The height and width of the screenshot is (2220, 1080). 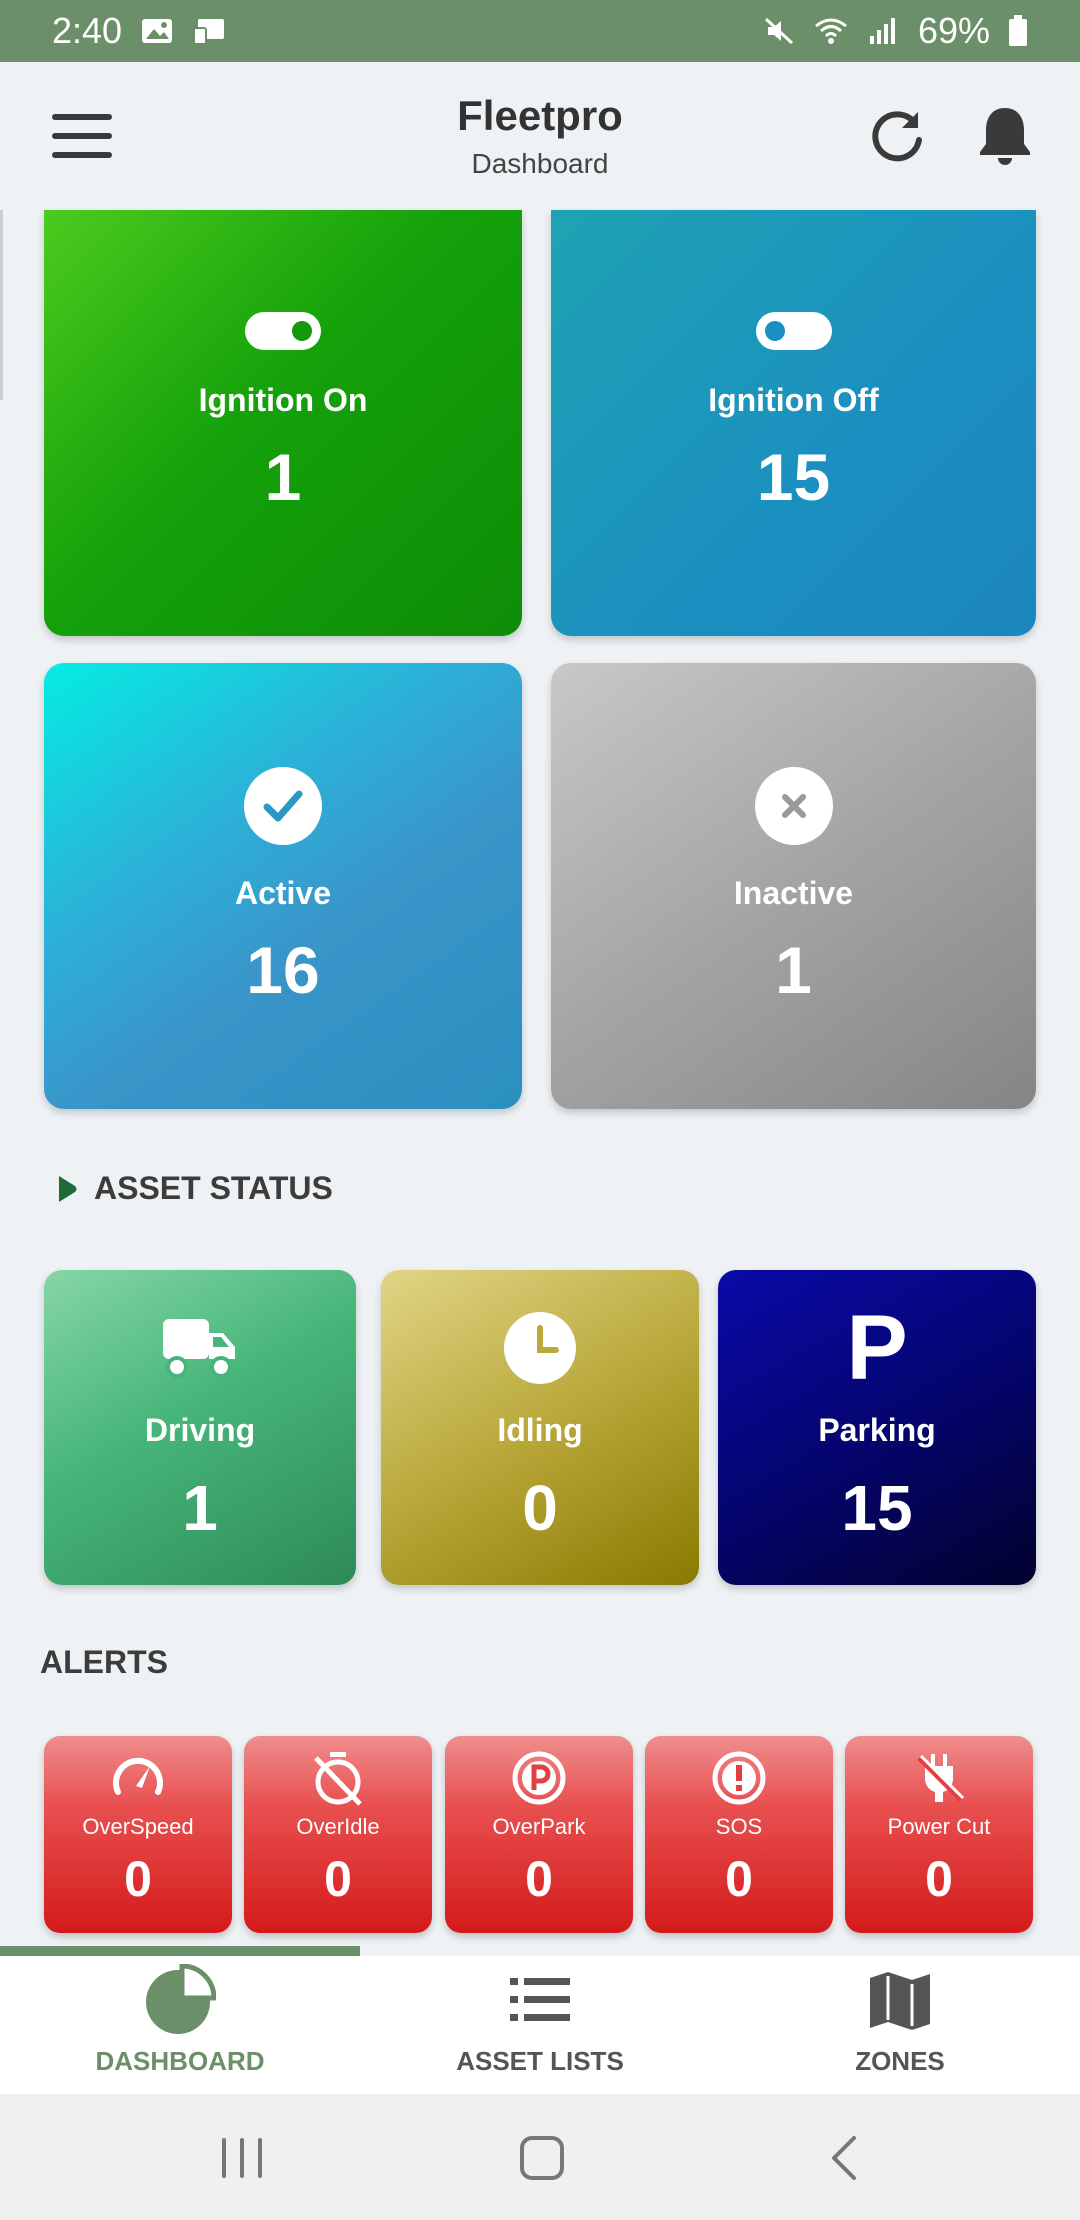 What do you see at coordinates (338, 1834) in the screenshot?
I see `alert-overidle: OverIdle 0` at bounding box center [338, 1834].